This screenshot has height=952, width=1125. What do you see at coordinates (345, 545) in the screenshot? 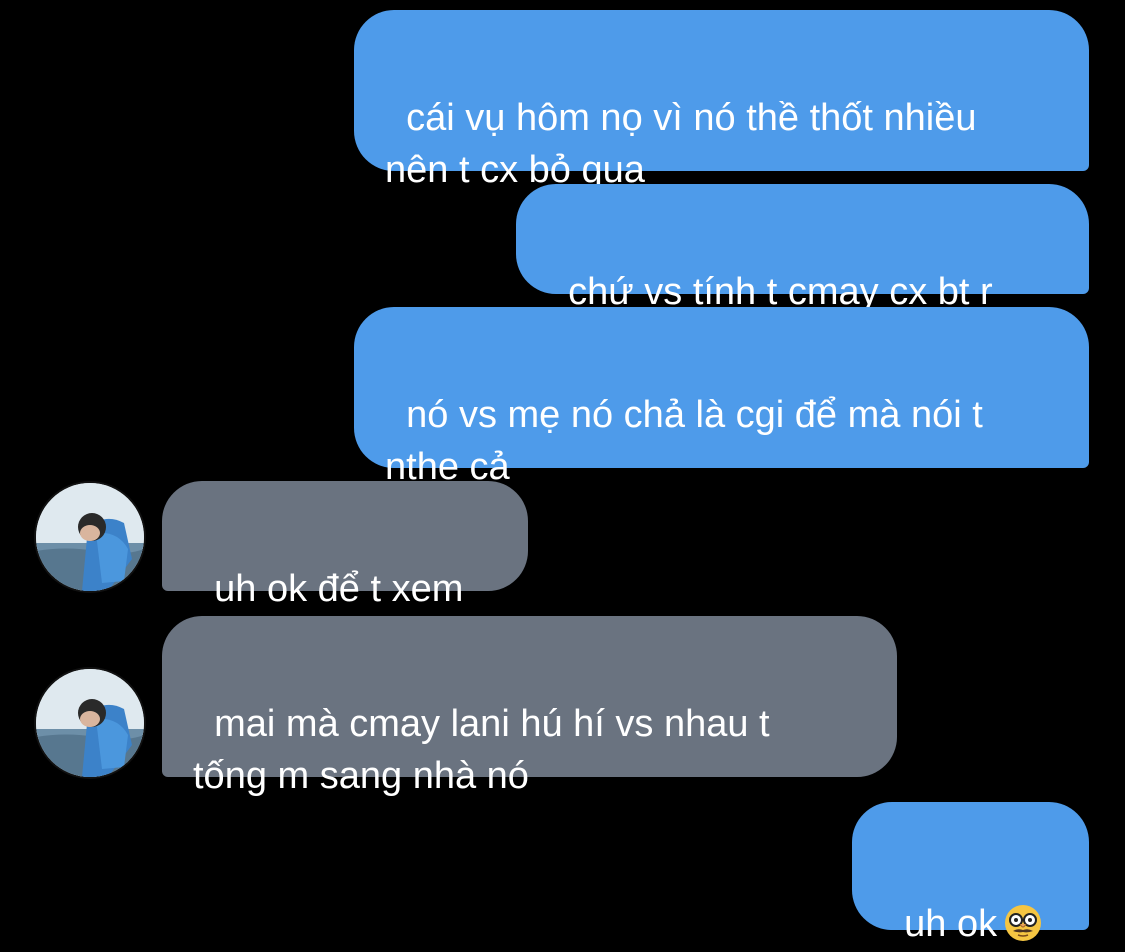
I see `message-bubble-received: uh ok để t xem` at bounding box center [345, 545].